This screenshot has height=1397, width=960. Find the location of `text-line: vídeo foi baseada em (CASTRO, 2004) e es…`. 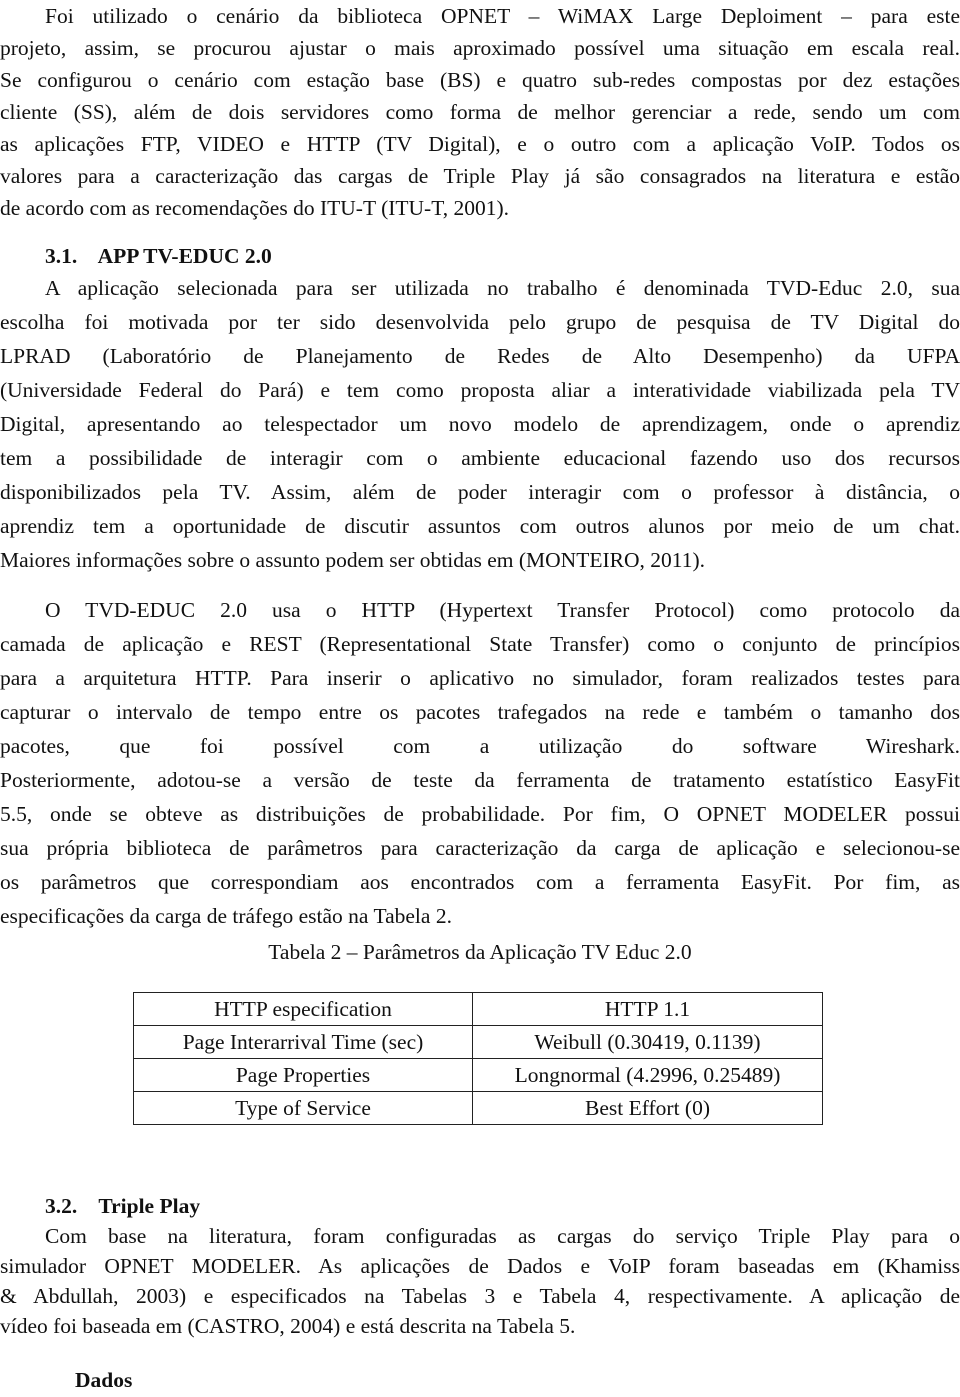

text-line: vídeo foi baseada em (CASTRO, 2004) e es… is located at coordinates (288, 1326).